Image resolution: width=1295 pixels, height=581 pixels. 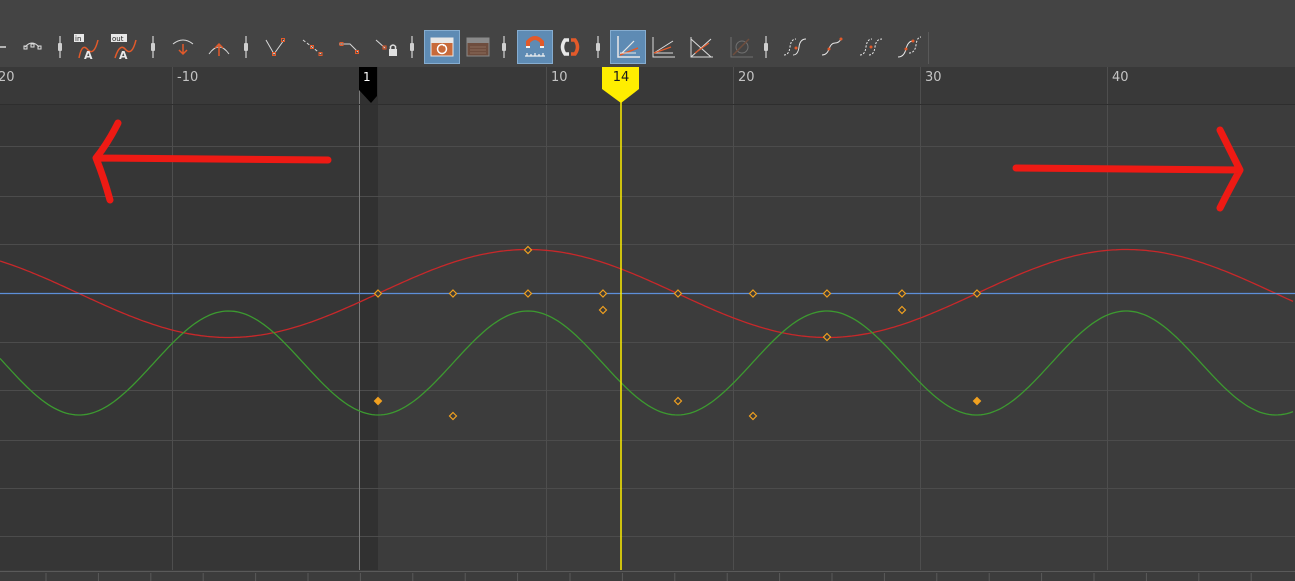 I want to click on snap-values-icon, so click(x=570, y=47).